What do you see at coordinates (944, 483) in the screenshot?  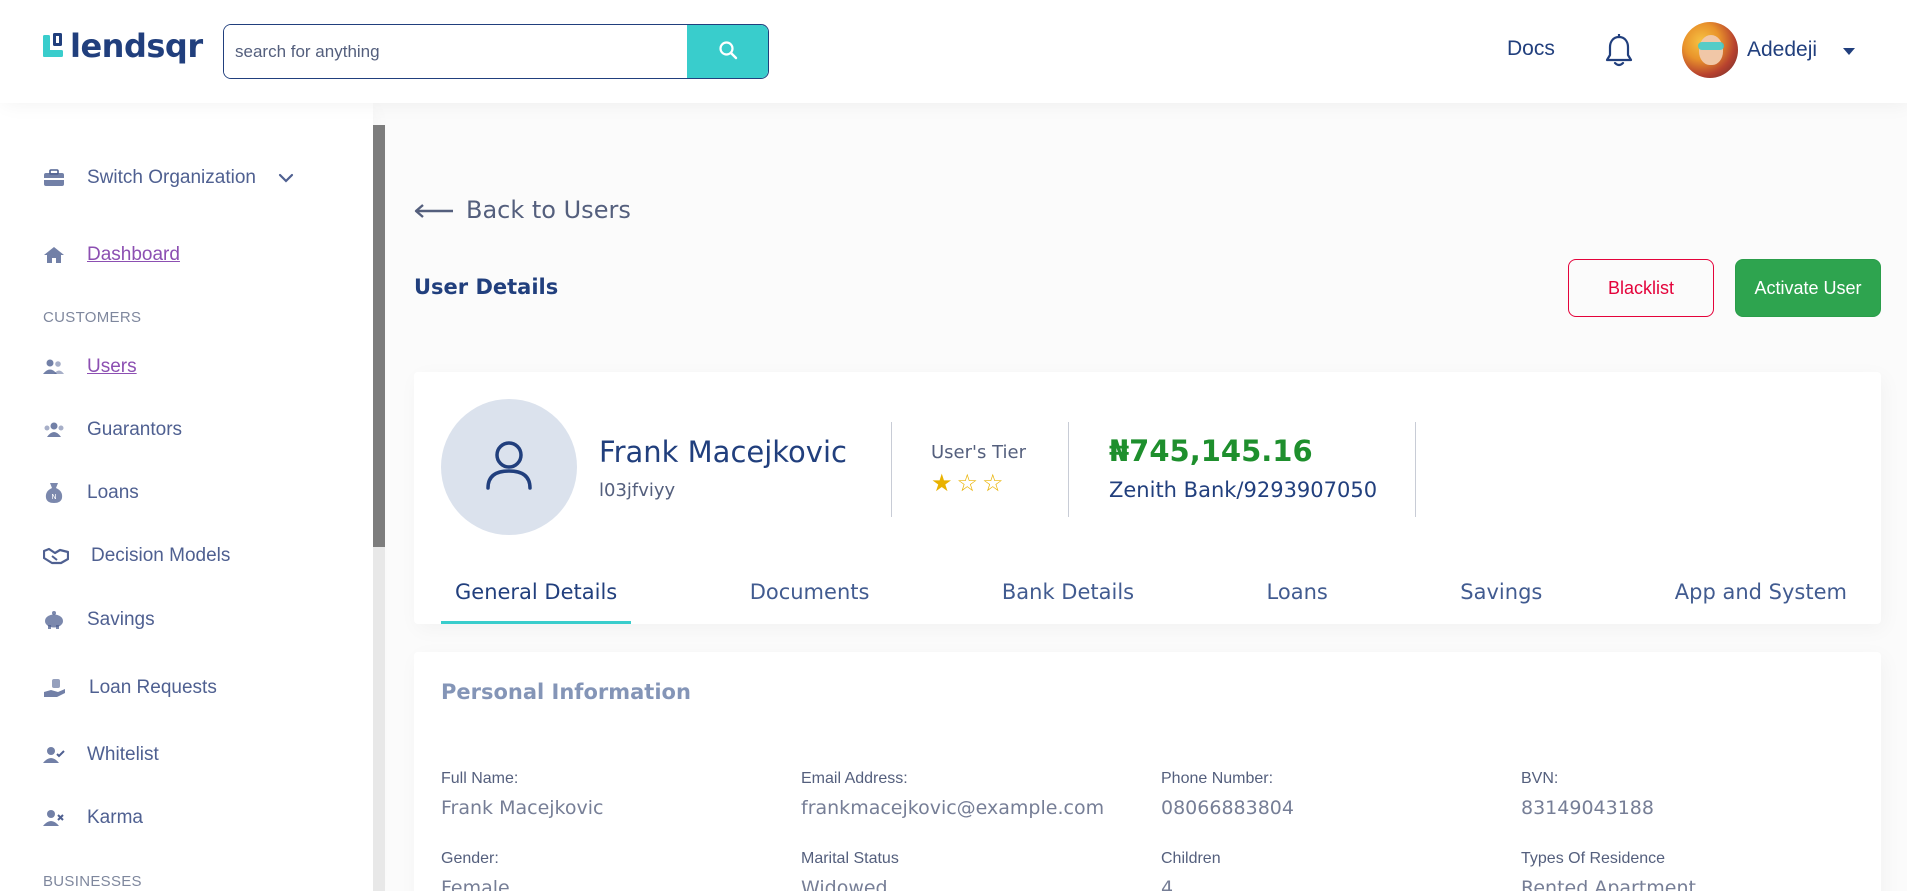 I see `star-filled-icon: ★` at bounding box center [944, 483].